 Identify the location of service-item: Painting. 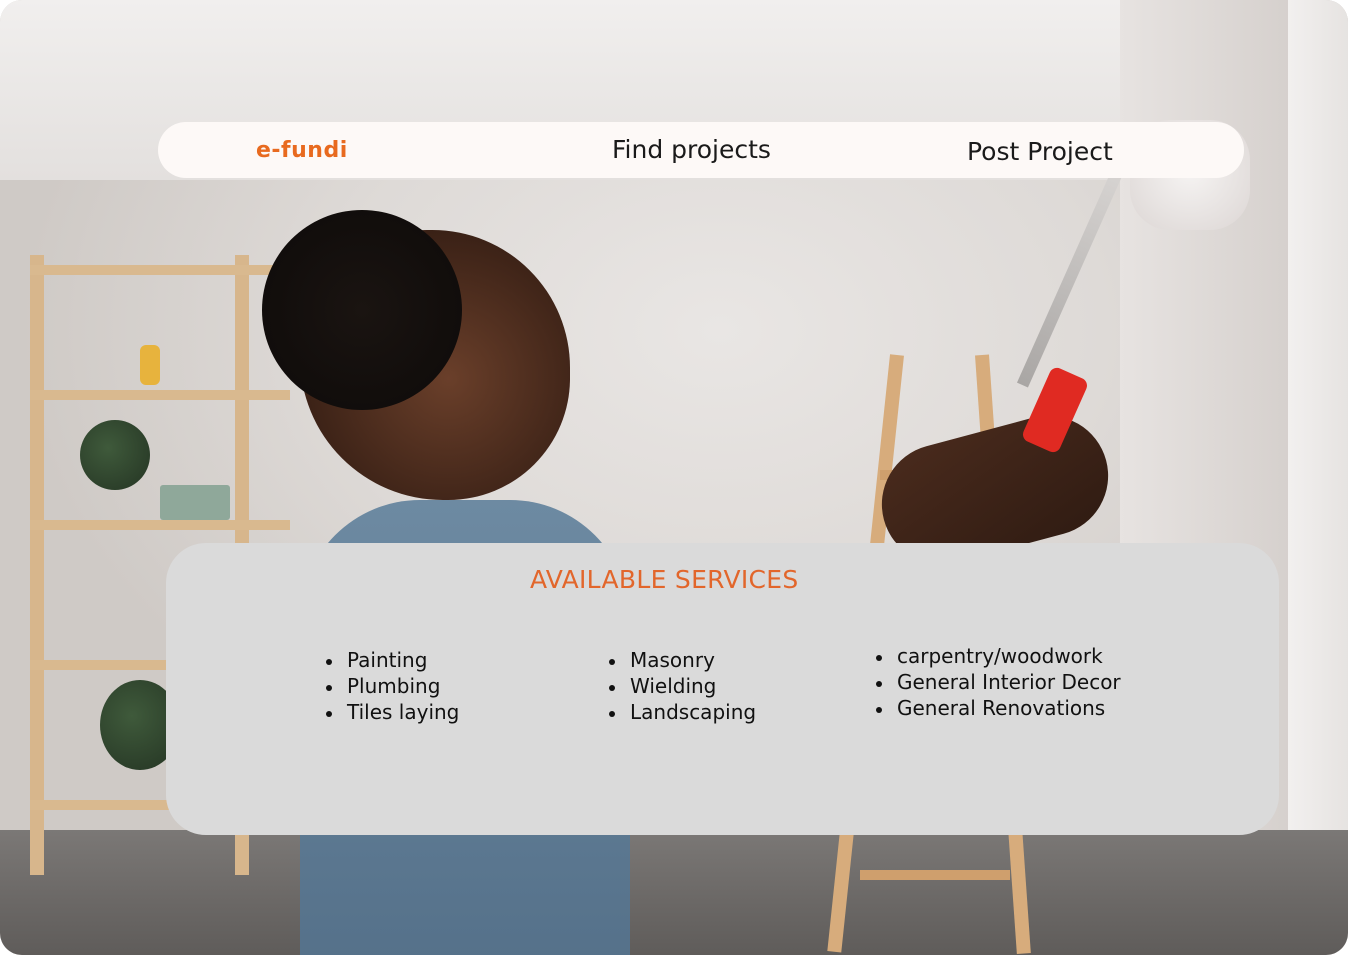
(392, 660).